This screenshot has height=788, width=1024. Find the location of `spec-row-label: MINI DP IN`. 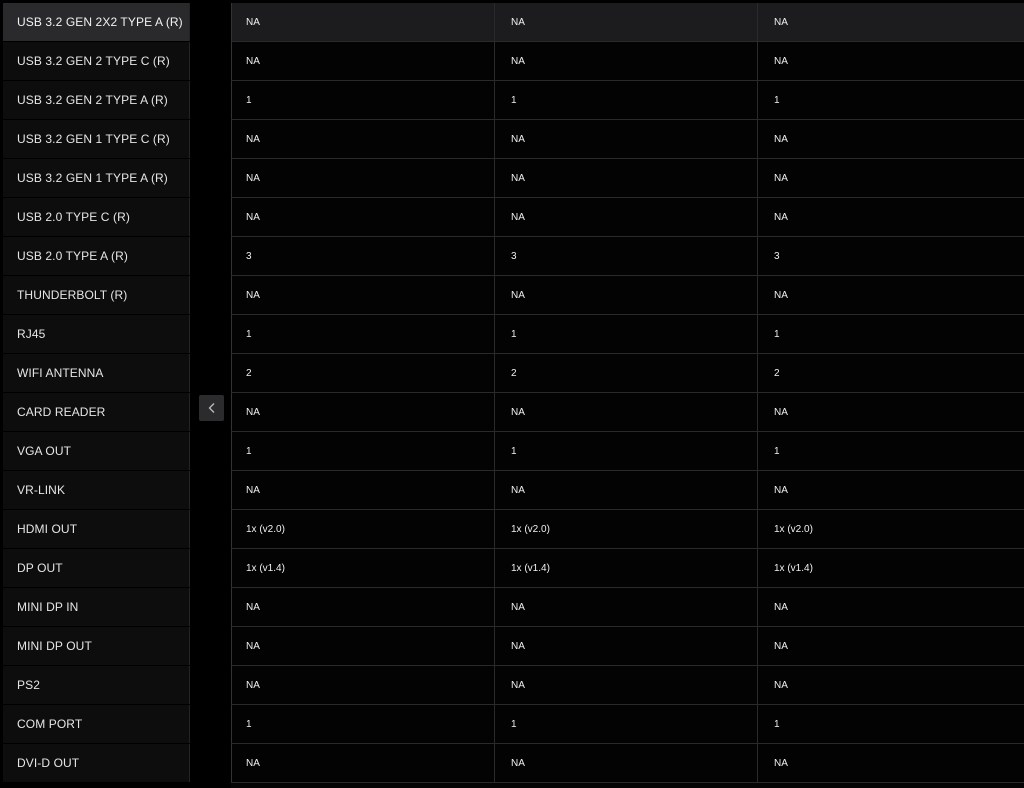

spec-row-label: MINI DP IN is located at coordinates (96, 607).